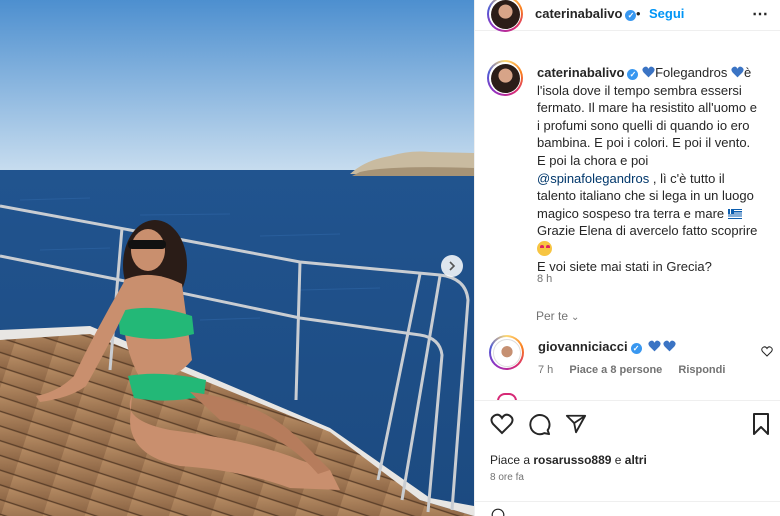 This screenshot has width=780, height=516. I want to click on translation-label: Per te, so click(552, 316).